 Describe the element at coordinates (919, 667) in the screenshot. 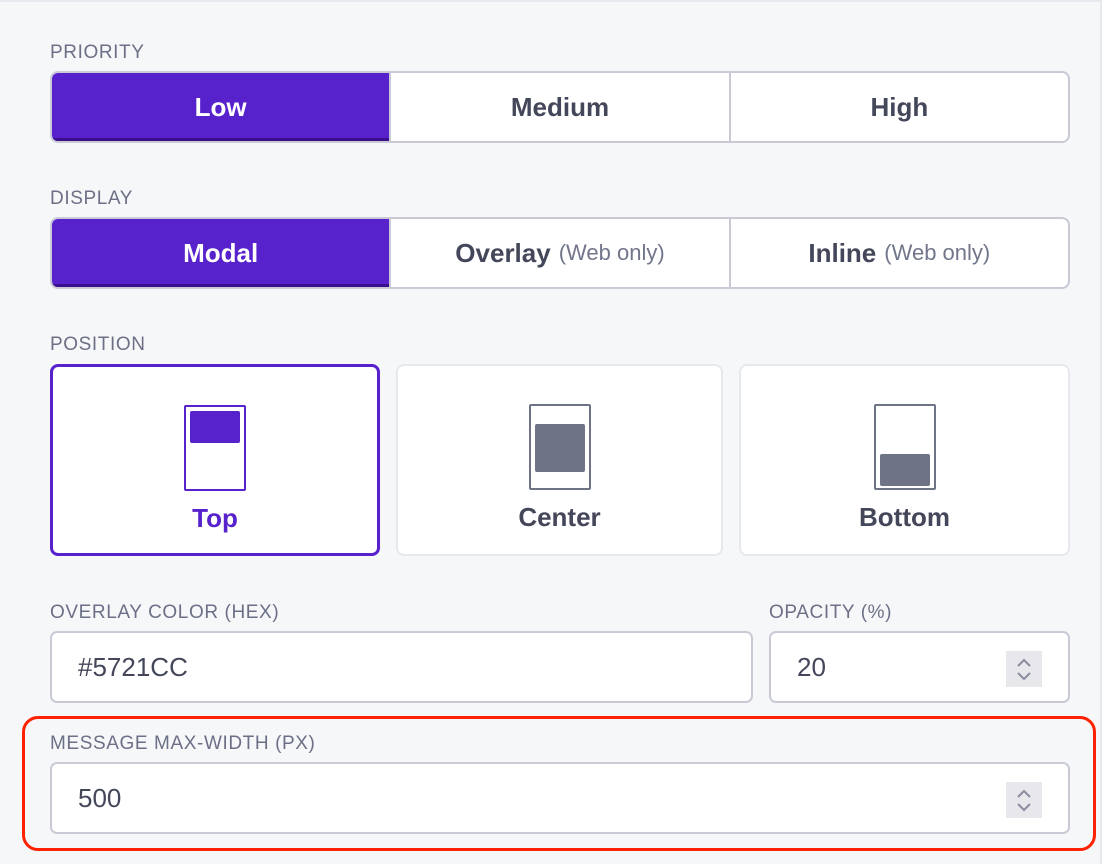

I see `opacity-input: 20` at that location.